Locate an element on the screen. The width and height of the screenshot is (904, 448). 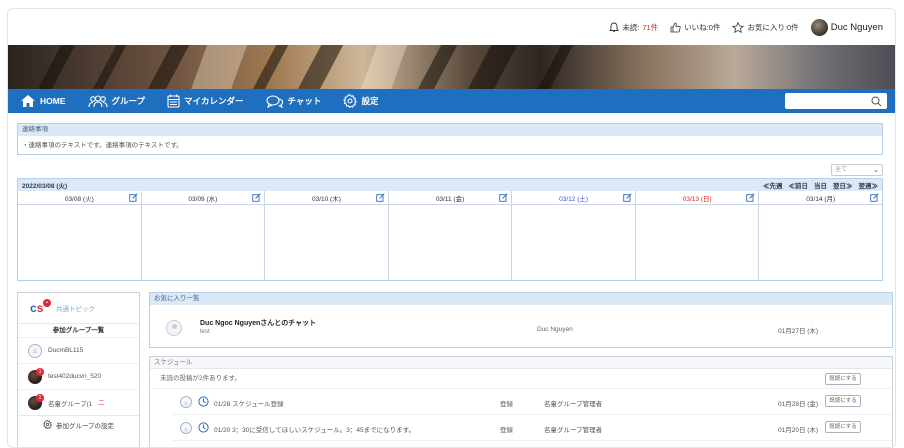
filter-select-value: 全て is located at coordinates (841, 170).